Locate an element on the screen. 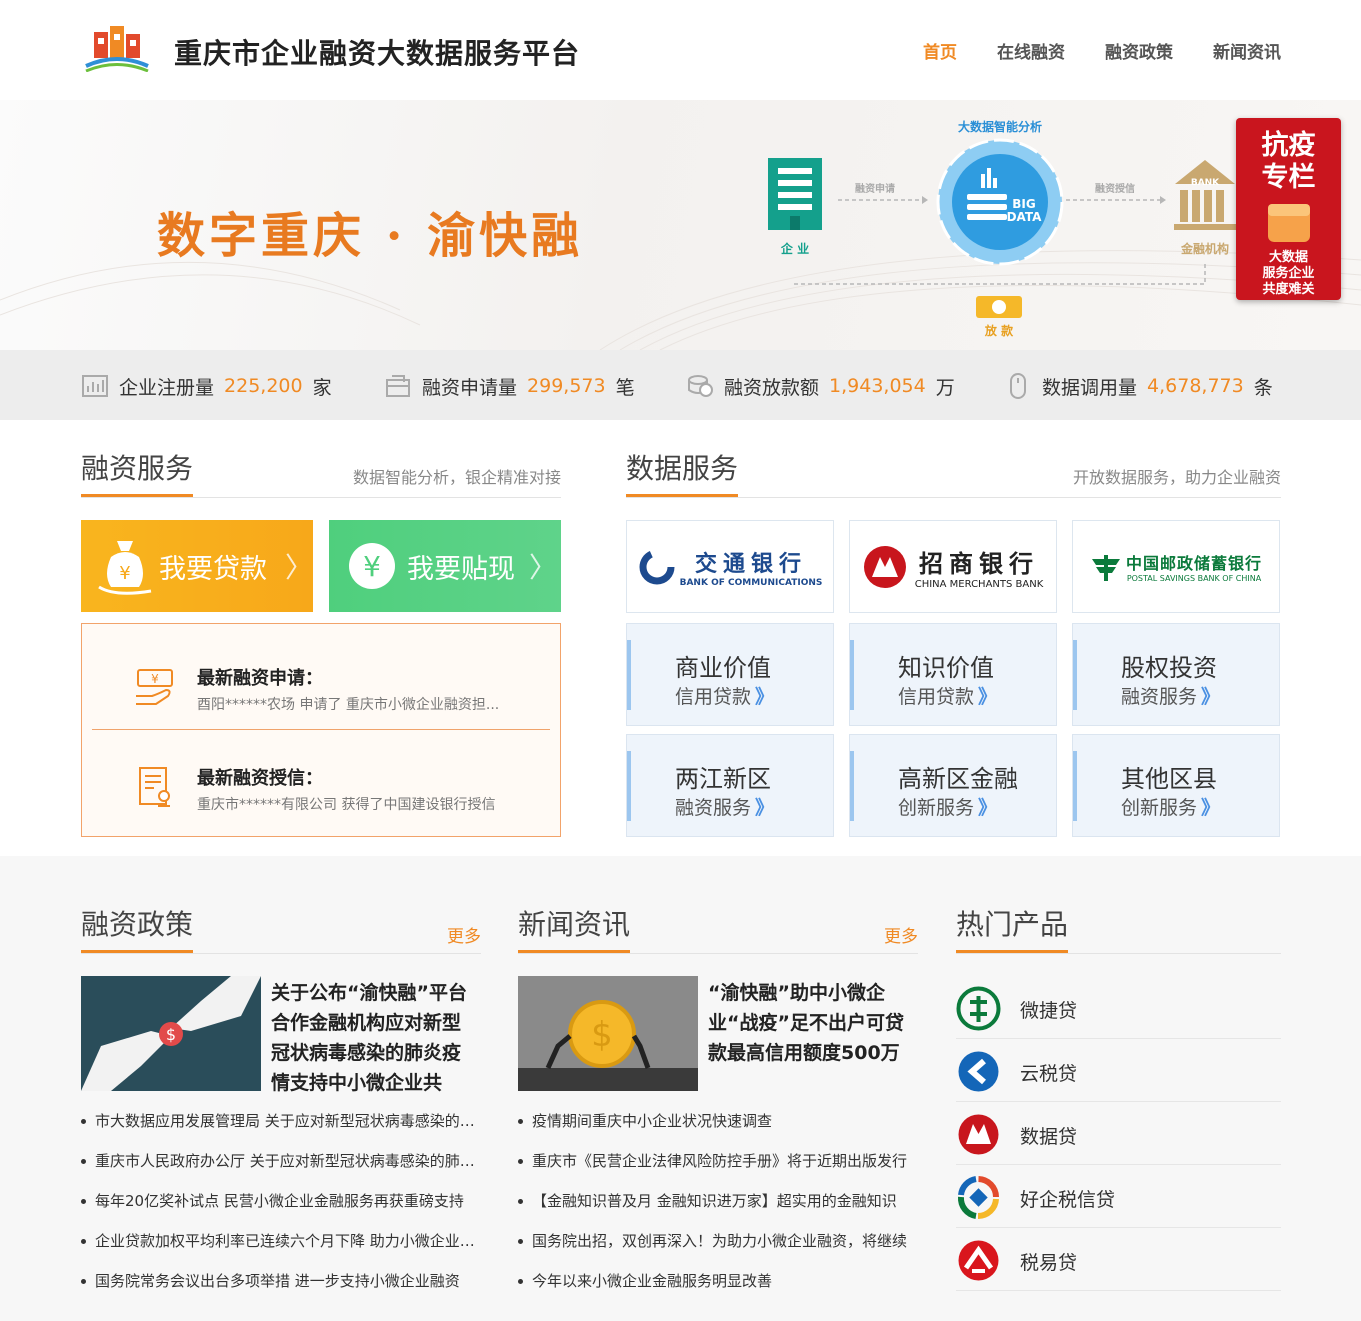 This screenshot has height=1321, width=1361. product-yunshuidai: 云税贷 is located at coordinates (1118, 1070).